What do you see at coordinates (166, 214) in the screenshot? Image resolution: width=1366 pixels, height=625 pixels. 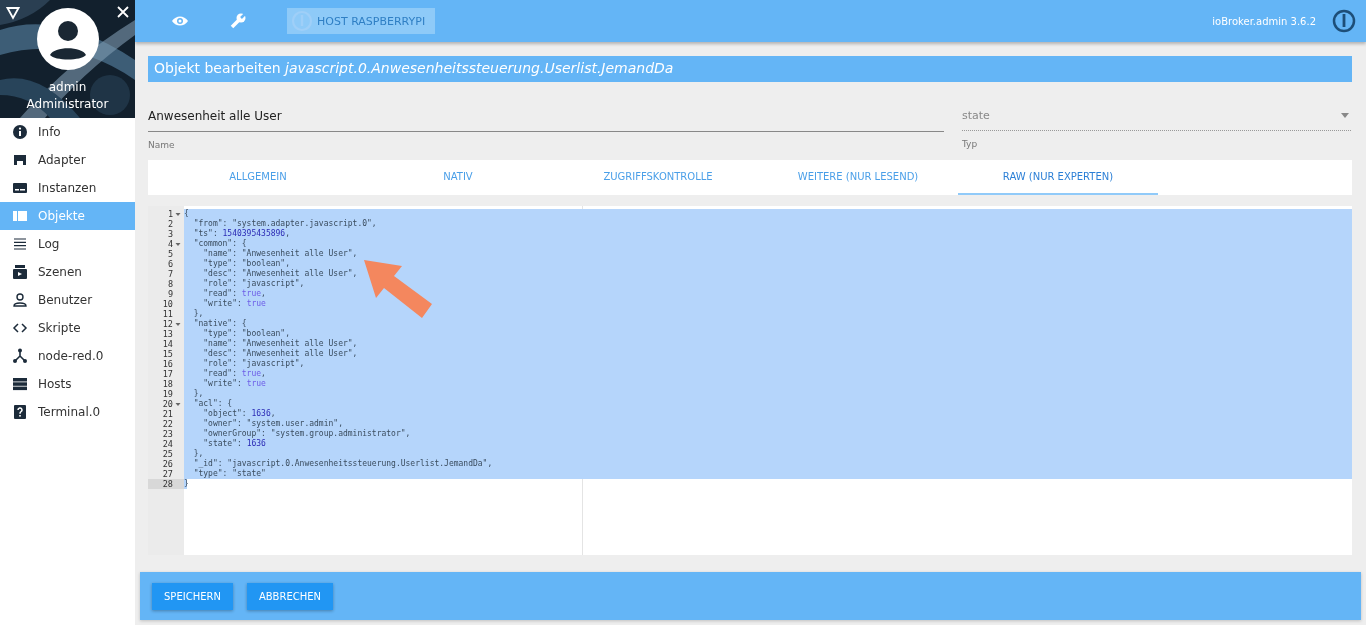 I see `line-number: 1` at bounding box center [166, 214].